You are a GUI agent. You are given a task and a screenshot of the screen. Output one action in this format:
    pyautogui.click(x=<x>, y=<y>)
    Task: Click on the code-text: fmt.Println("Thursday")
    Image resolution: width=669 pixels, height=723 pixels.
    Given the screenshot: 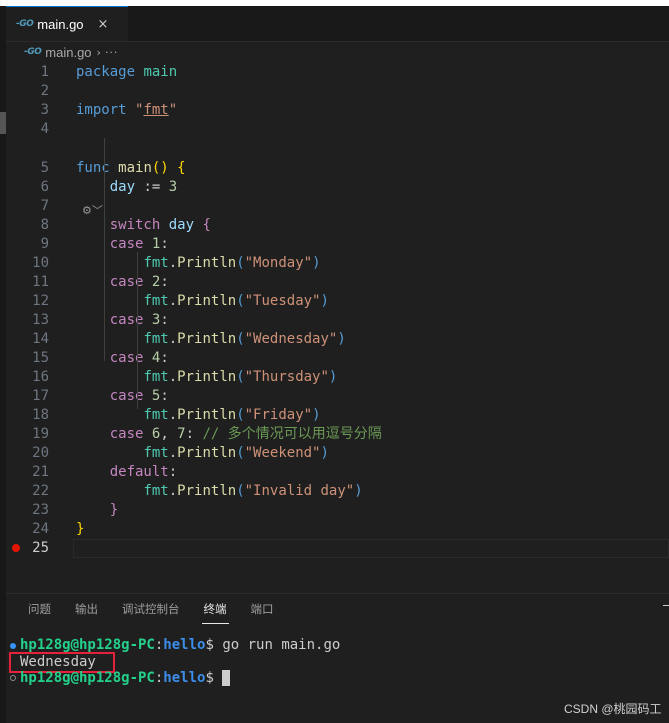 What is the action you would take?
    pyautogui.click(x=240, y=377)
    